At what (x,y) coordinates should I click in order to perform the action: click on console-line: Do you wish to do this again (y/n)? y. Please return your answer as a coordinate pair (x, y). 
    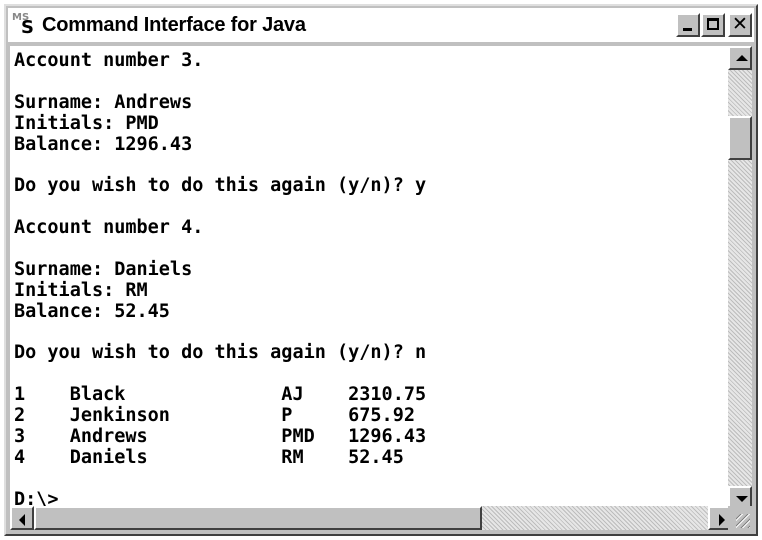
    Looking at the image, I should click on (220, 186).